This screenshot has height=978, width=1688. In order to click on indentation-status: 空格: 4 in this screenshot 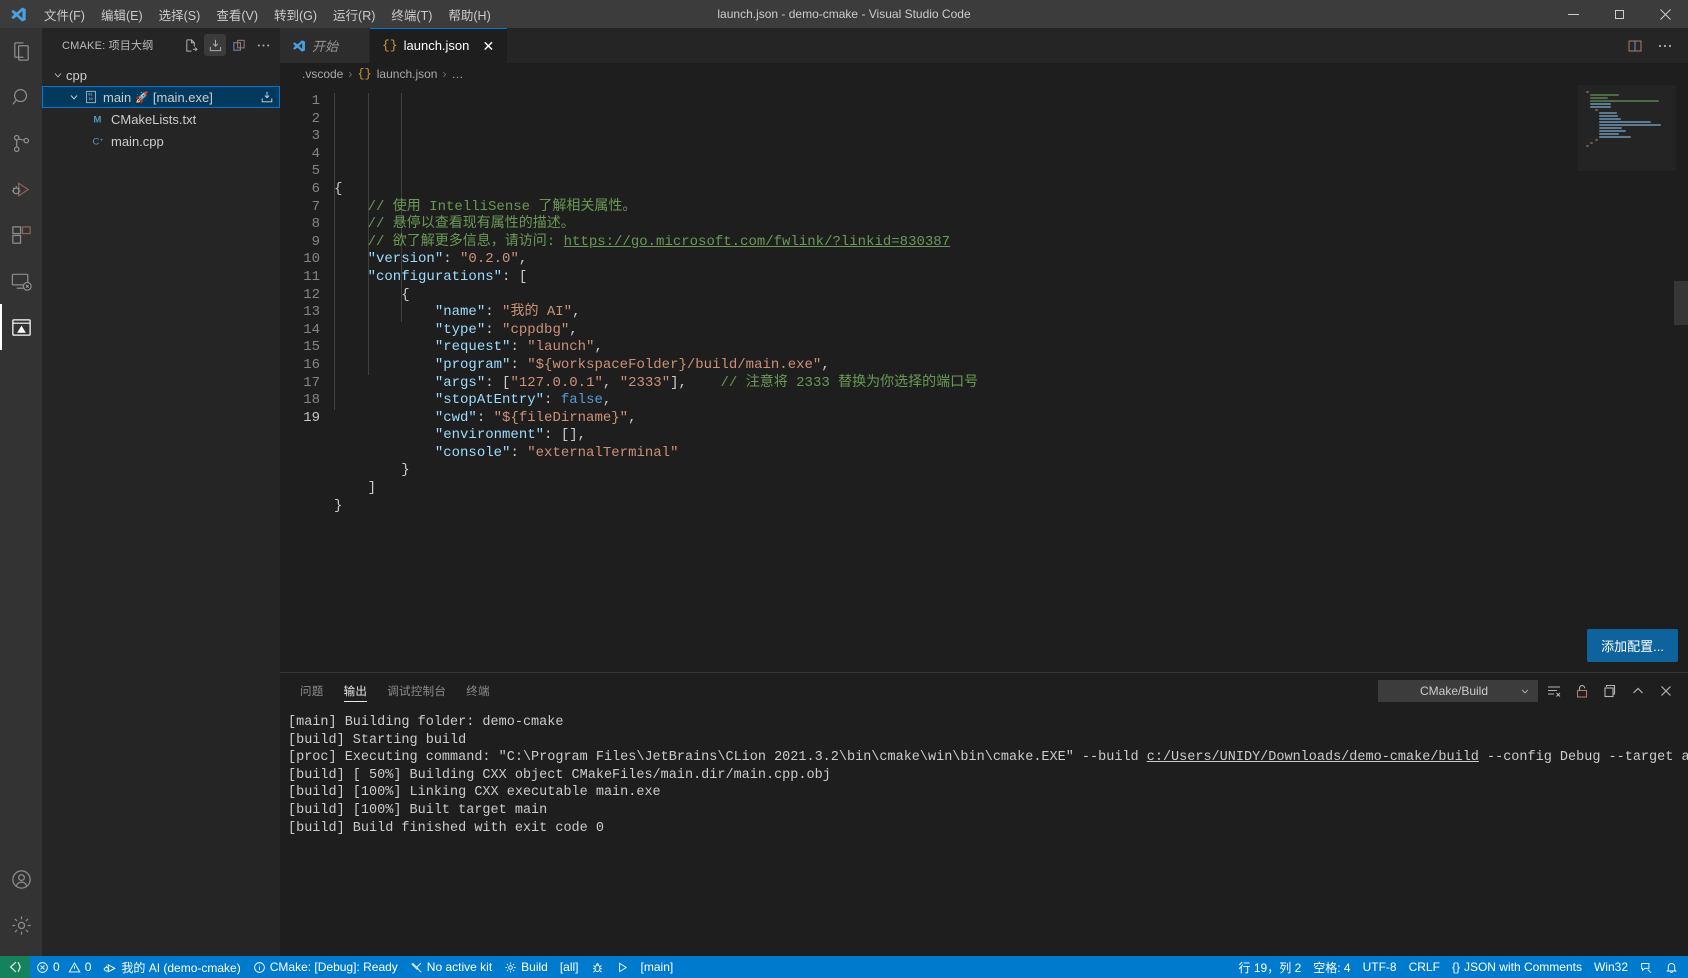, I will do `click(1331, 967)`.